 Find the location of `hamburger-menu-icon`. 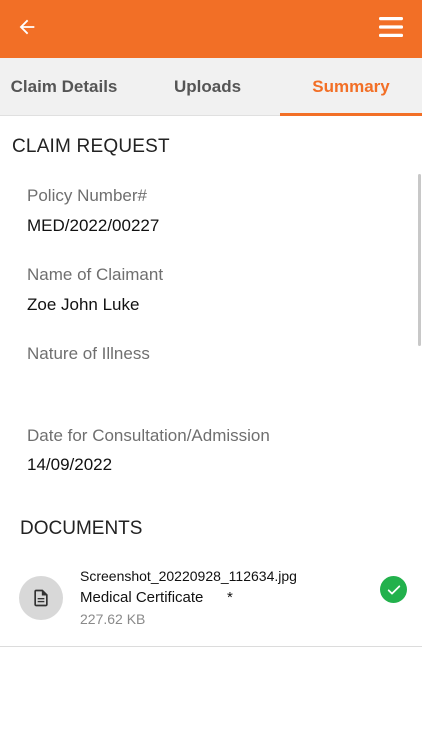

hamburger-menu-icon is located at coordinates (391, 27).